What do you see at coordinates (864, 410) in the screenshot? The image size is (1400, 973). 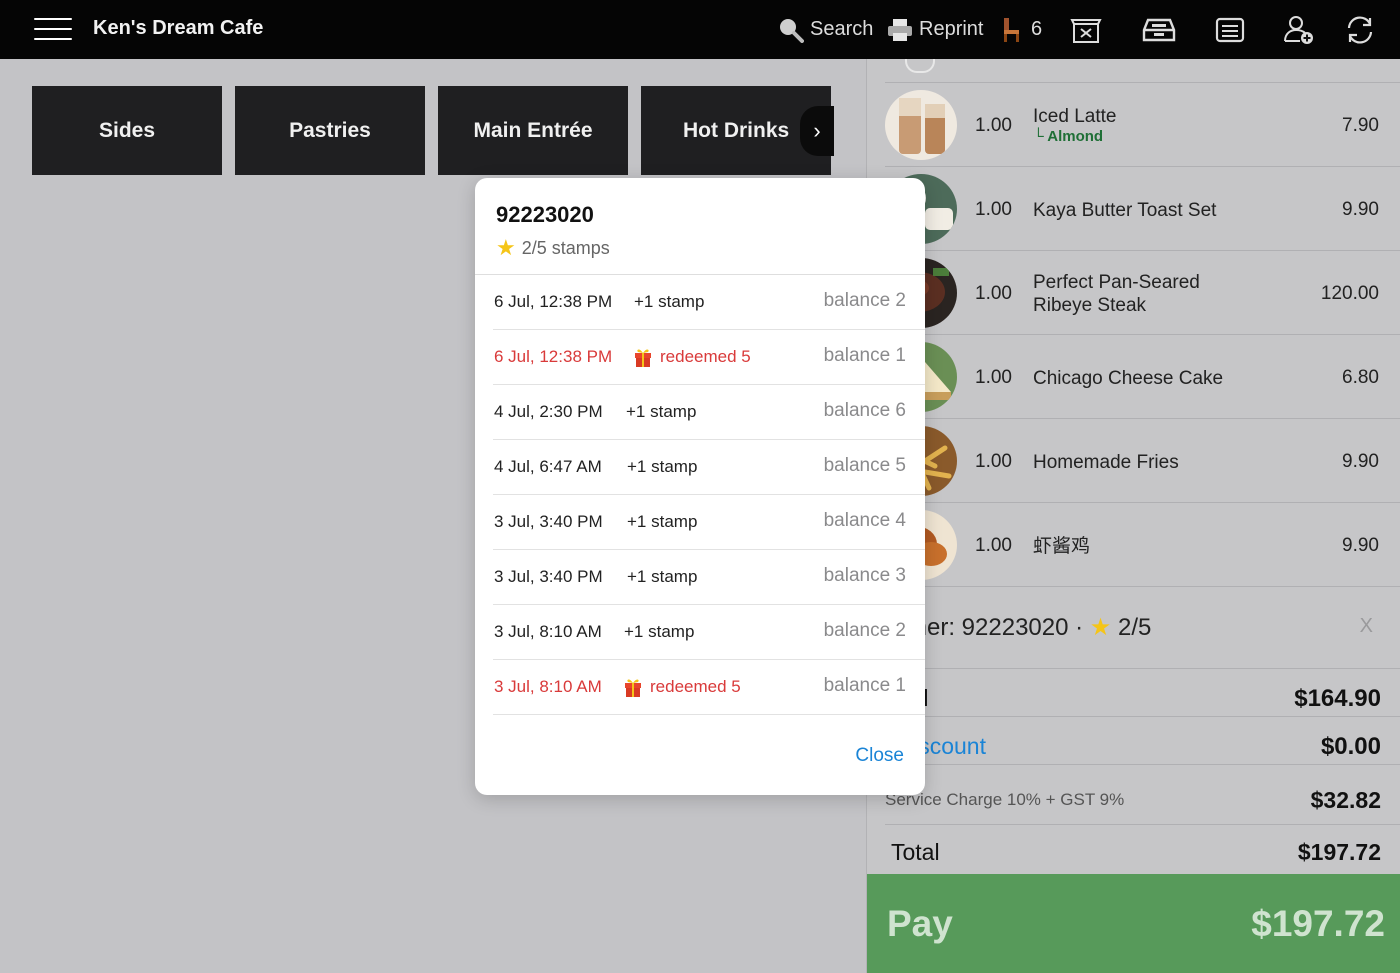 I see `history-balance: balance 6` at bounding box center [864, 410].